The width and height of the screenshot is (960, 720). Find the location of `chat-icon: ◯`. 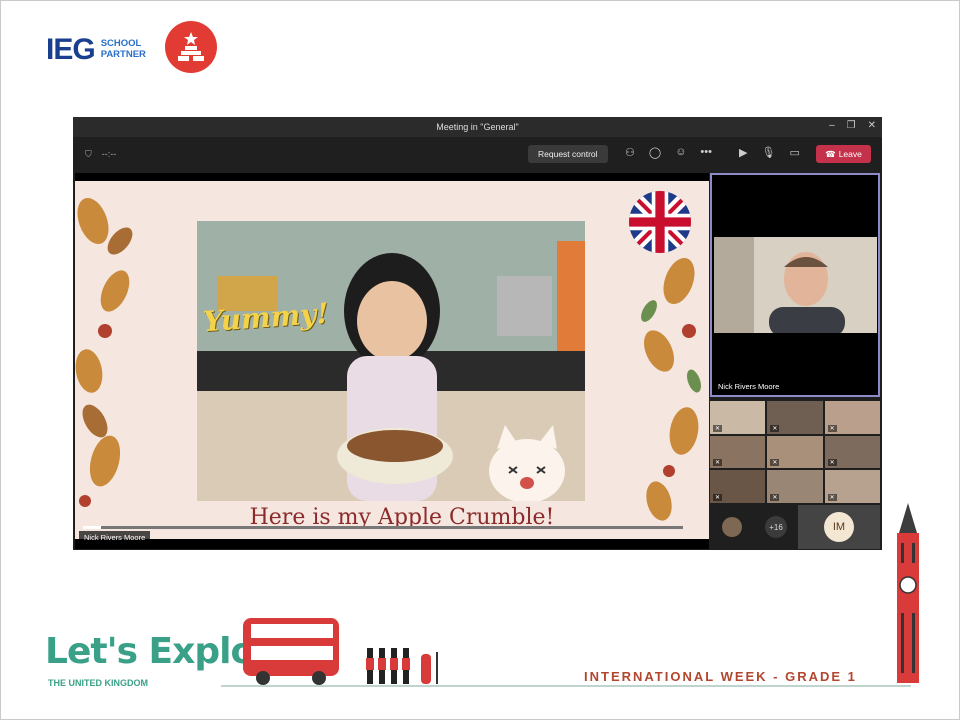

chat-icon: ◯ is located at coordinates (655, 152).